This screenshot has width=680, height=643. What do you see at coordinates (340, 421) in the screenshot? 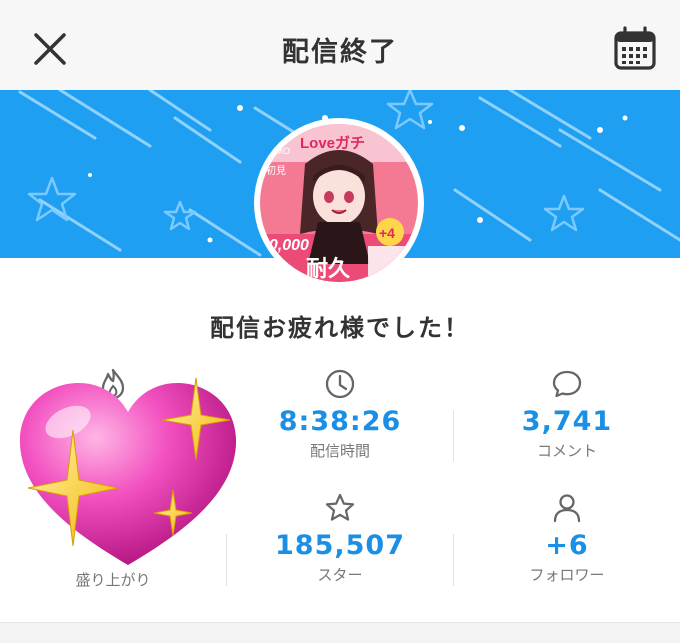
I see `stat-value: 8:38:26` at bounding box center [340, 421].